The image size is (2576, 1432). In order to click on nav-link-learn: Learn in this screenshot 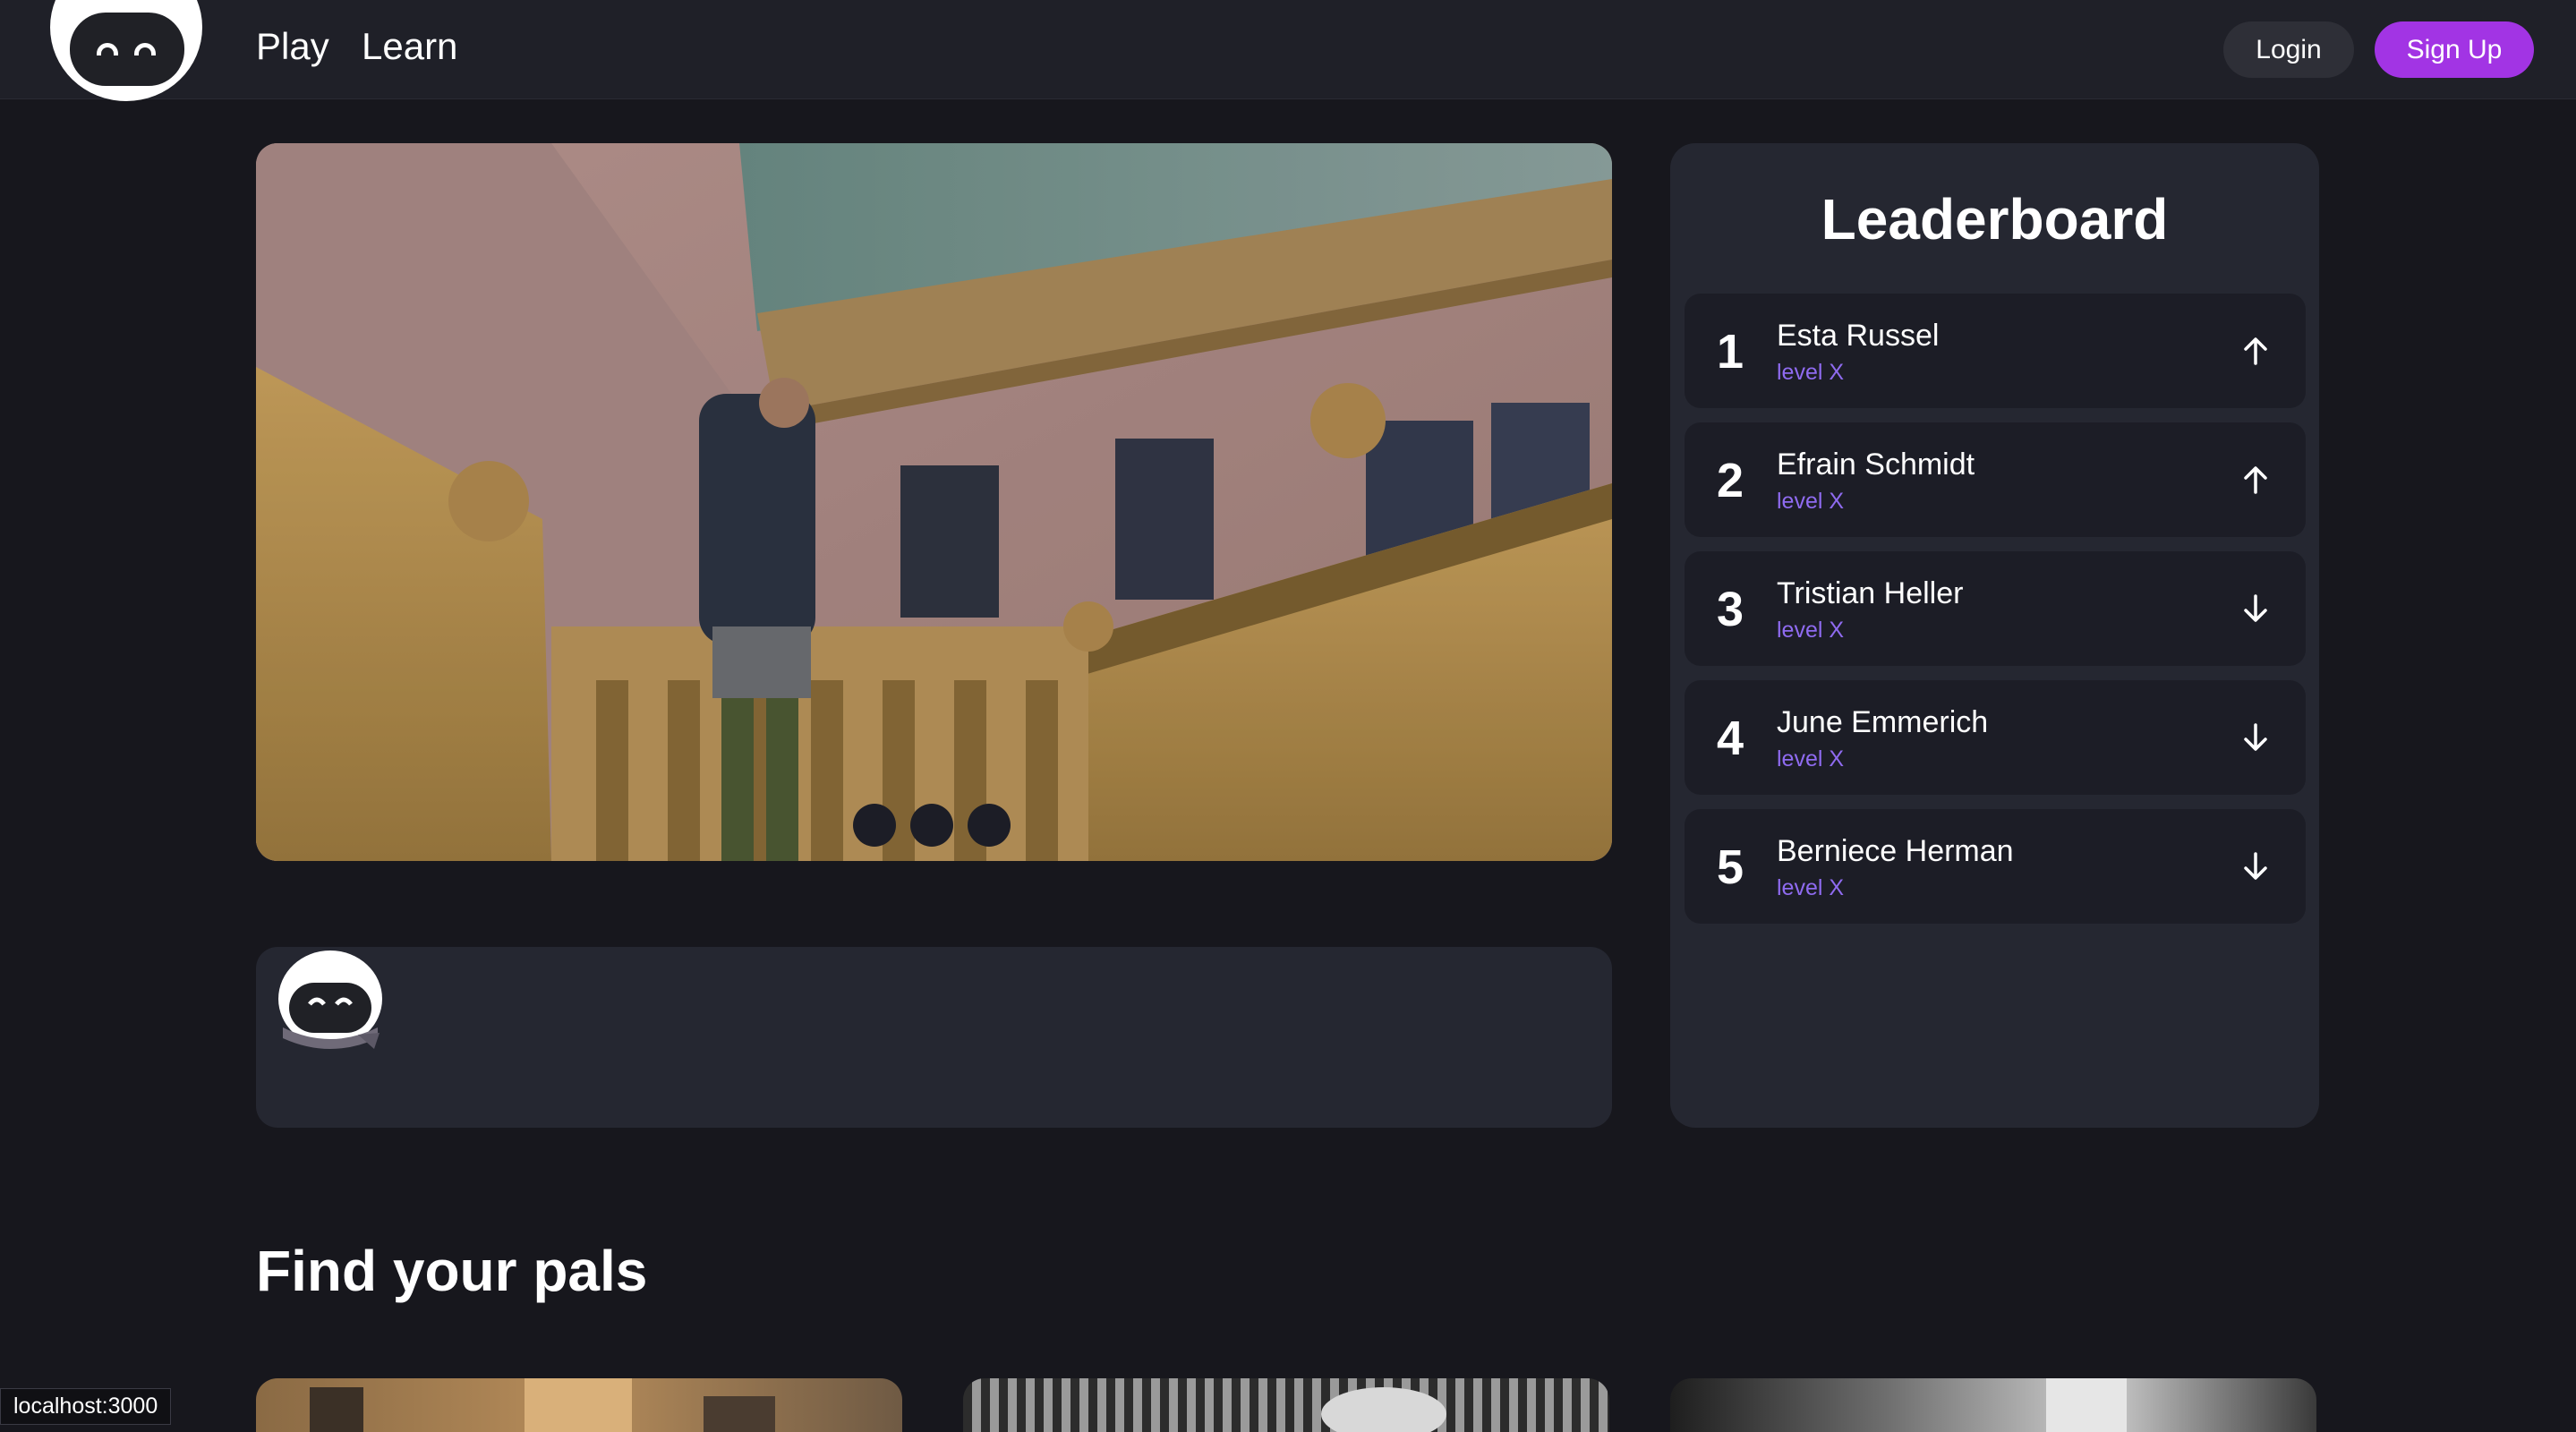, I will do `click(409, 46)`.